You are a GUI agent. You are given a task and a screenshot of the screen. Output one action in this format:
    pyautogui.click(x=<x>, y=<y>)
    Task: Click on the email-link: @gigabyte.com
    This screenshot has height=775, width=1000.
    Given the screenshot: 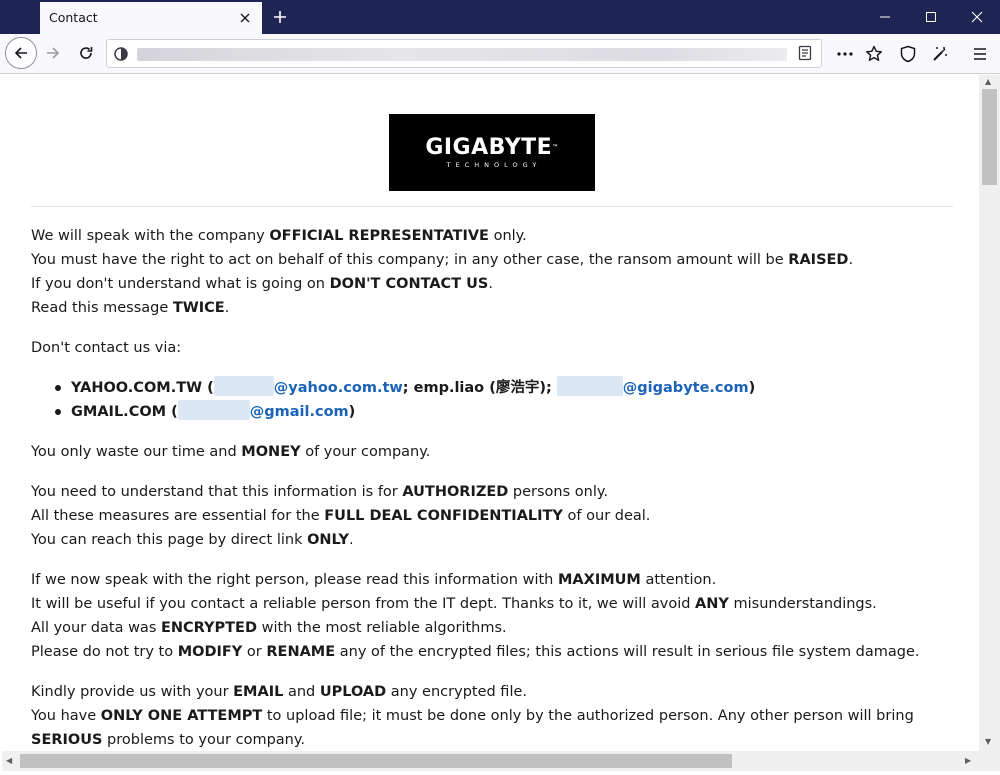 What is the action you would take?
    pyautogui.click(x=686, y=388)
    